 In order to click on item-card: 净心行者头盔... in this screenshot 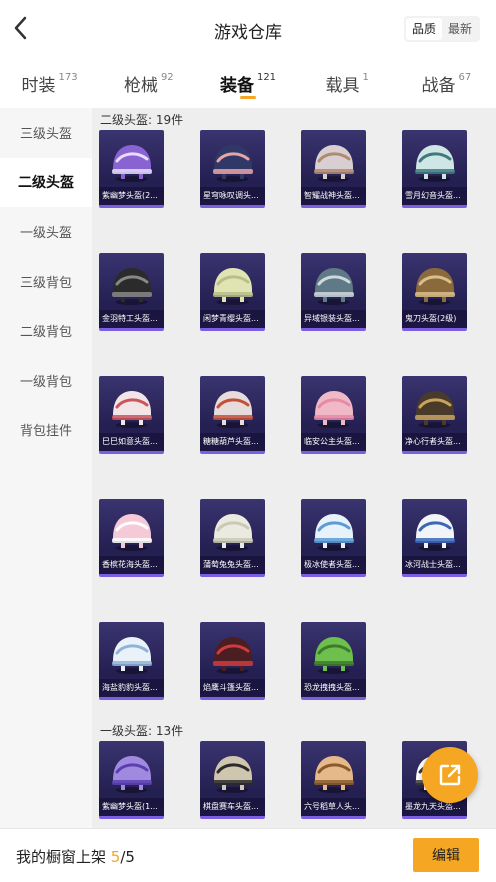, I will do `click(434, 415)`.